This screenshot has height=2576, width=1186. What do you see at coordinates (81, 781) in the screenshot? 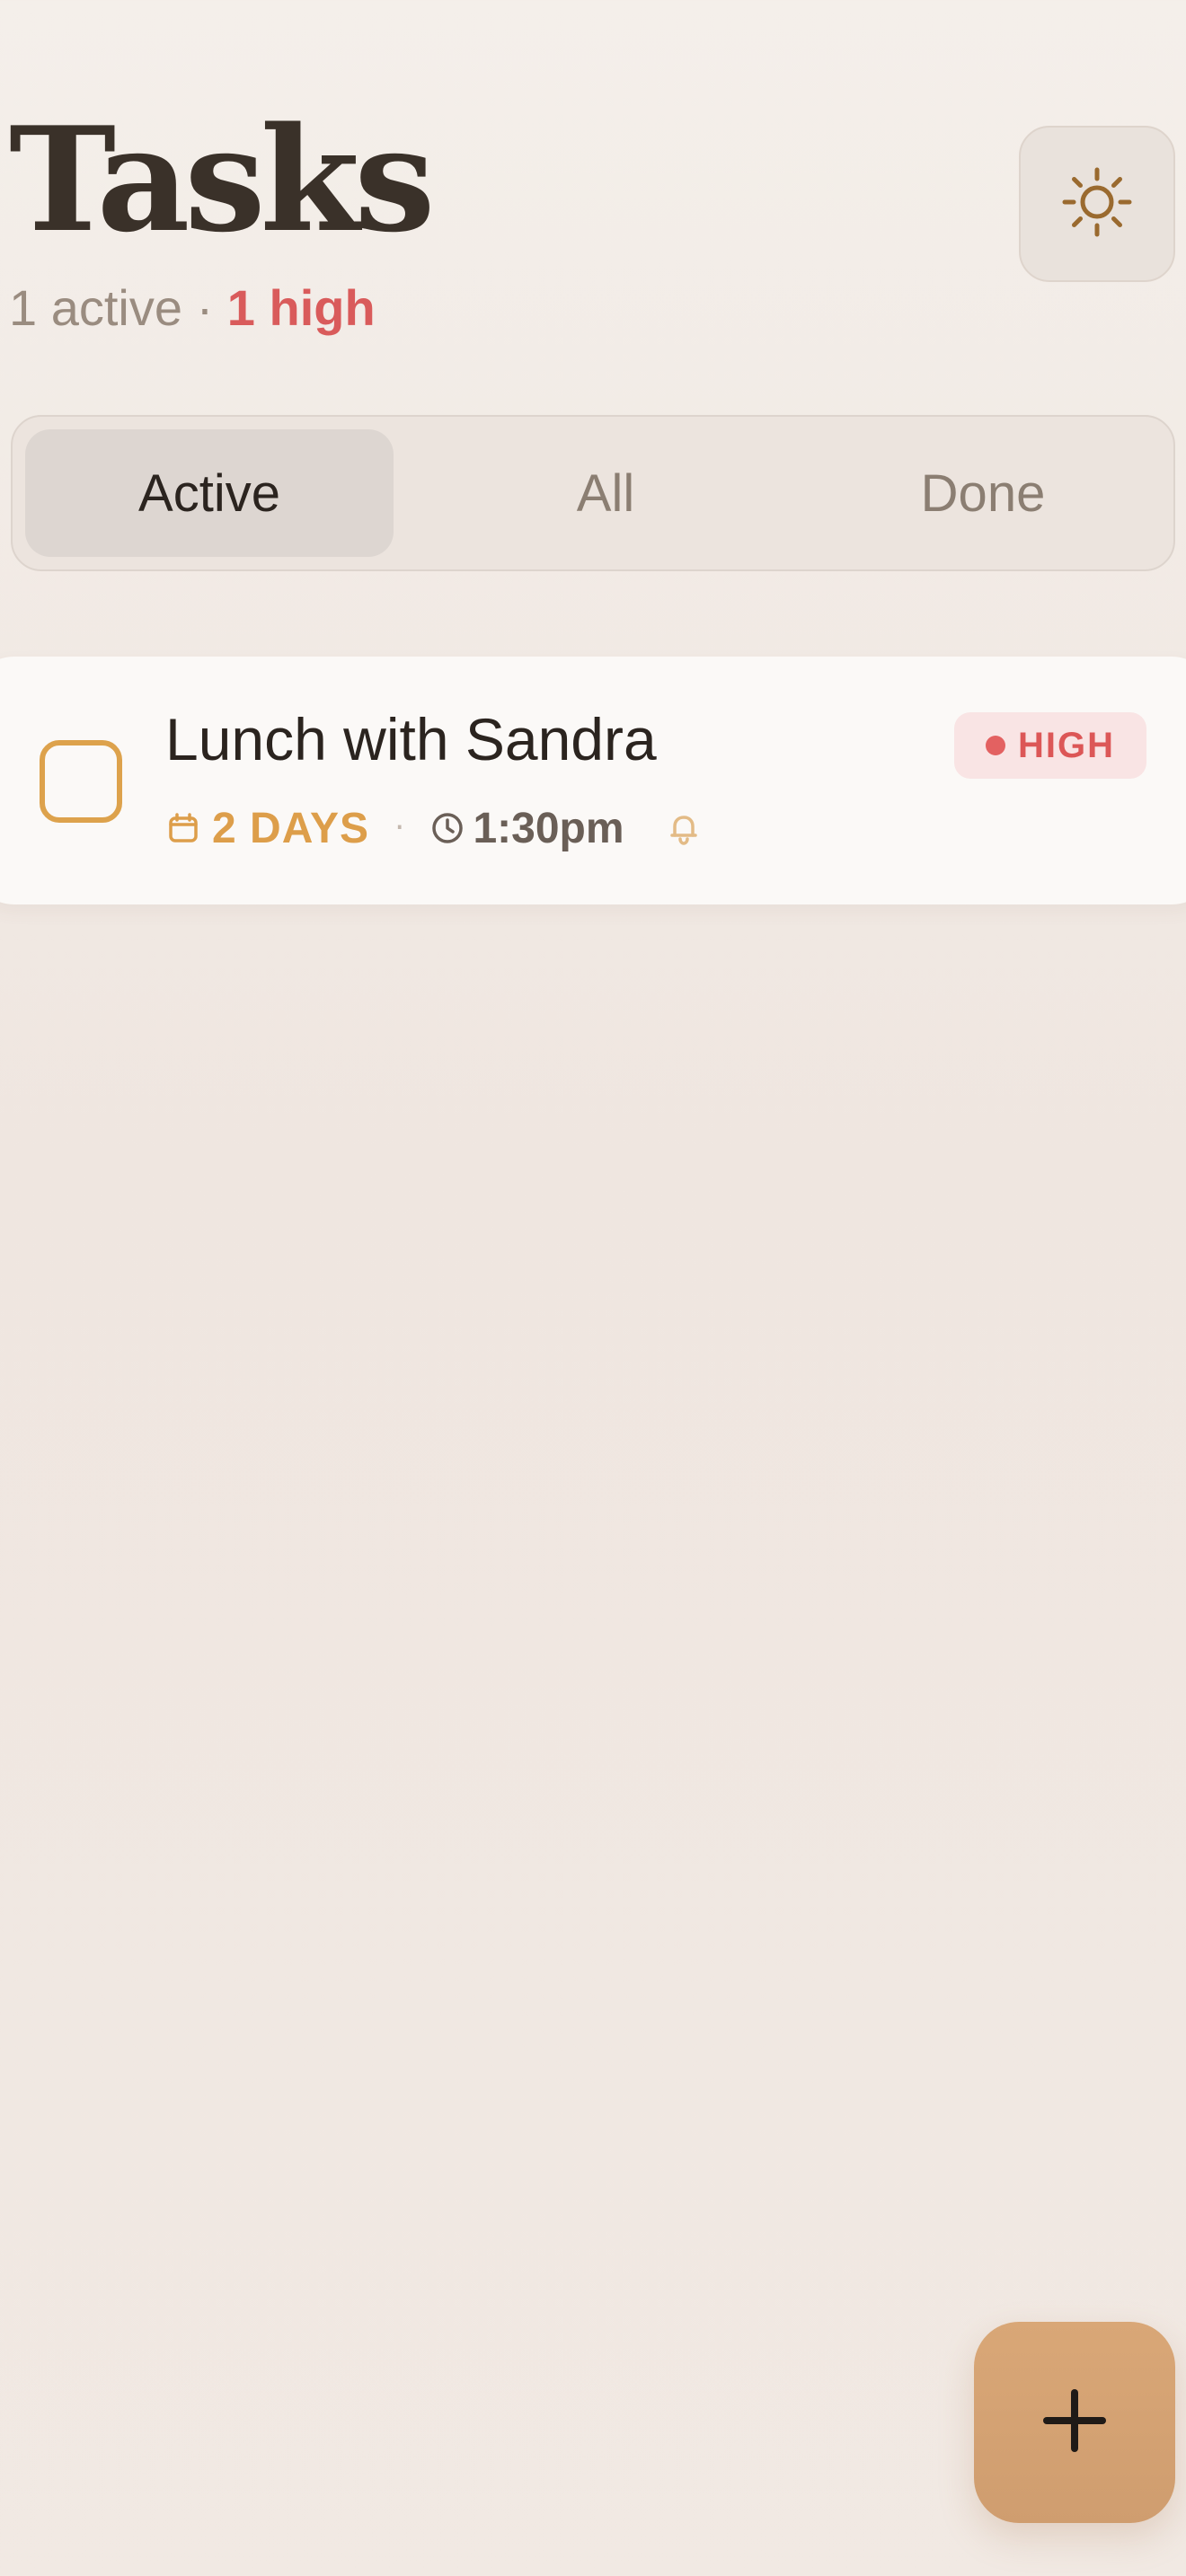
I see `task-checkbox` at bounding box center [81, 781].